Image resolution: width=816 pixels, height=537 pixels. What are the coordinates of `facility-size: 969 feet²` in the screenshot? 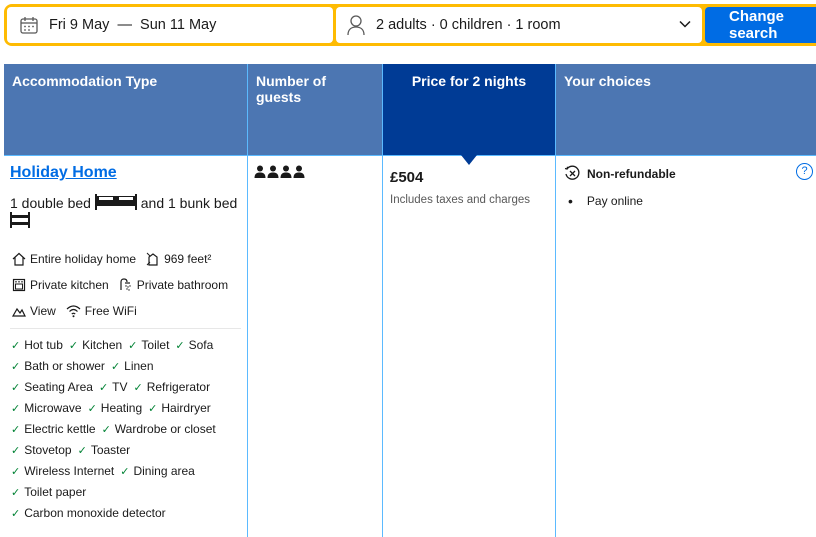 It's located at (178, 259).